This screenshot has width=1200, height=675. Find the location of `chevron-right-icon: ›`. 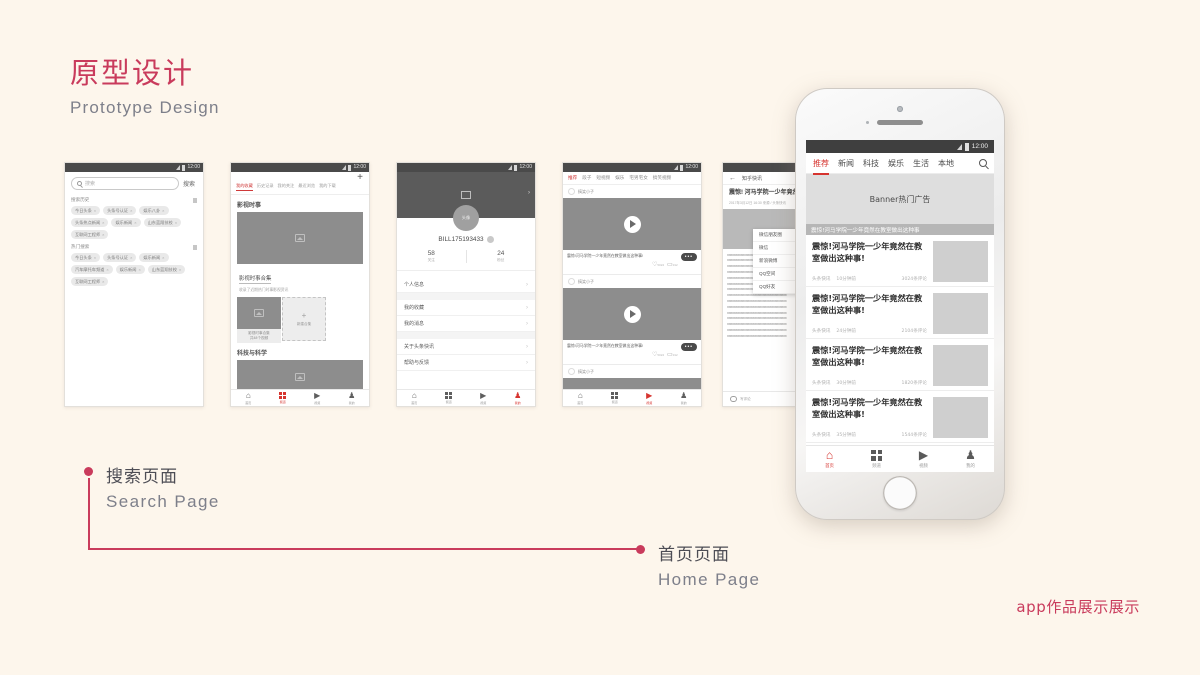

chevron-right-icon: › is located at coordinates (529, 193).